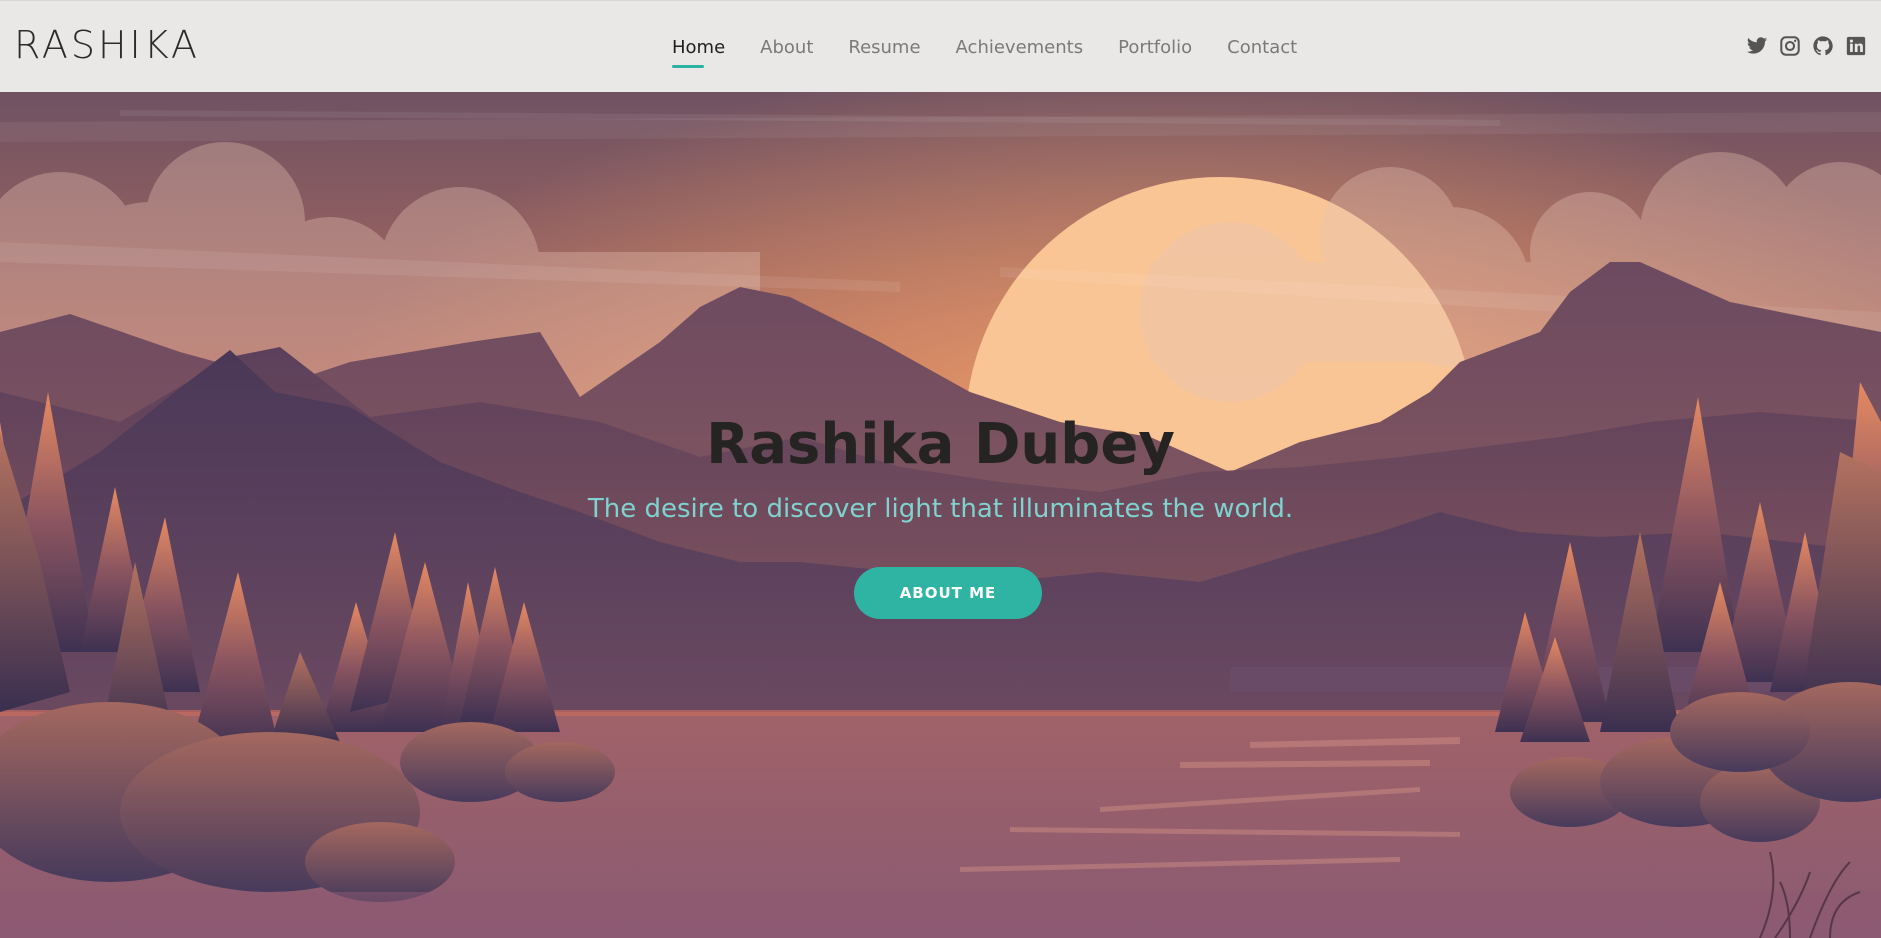 Image resolution: width=1881 pixels, height=938 pixels. What do you see at coordinates (107, 45) in the screenshot?
I see `site-logo: RASHIKA` at bounding box center [107, 45].